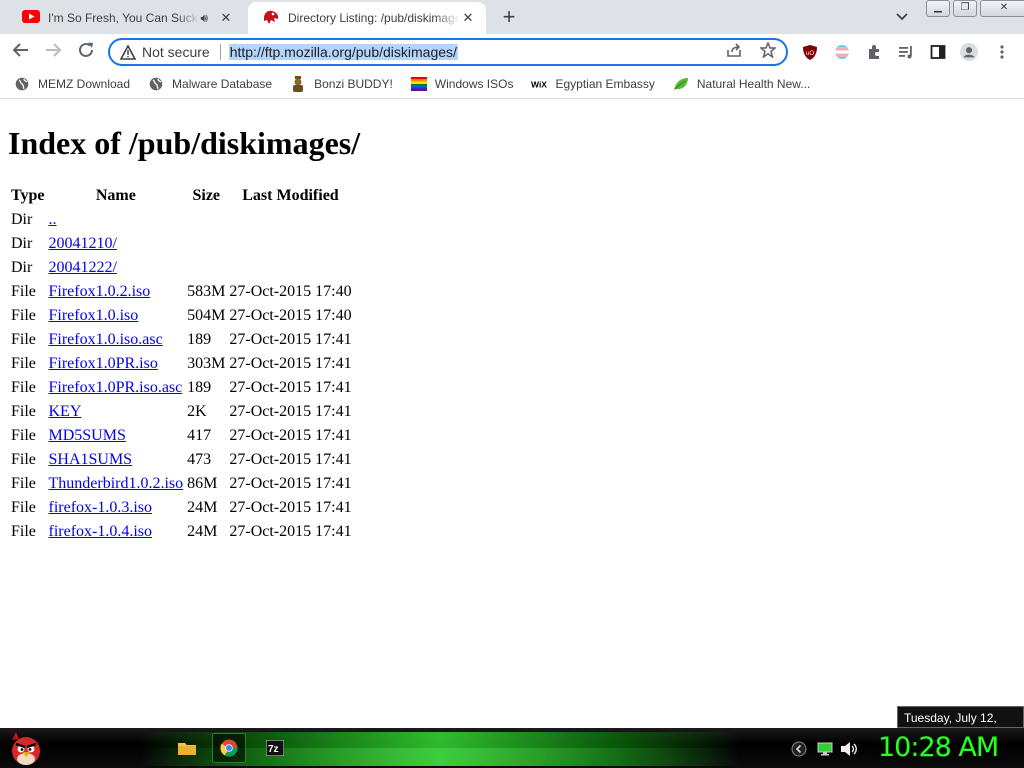 This screenshot has width=1024, height=768. What do you see at coordinates (26, 748) in the screenshot?
I see `start-button-angry-bird-icon` at bounding box center [26, 748].